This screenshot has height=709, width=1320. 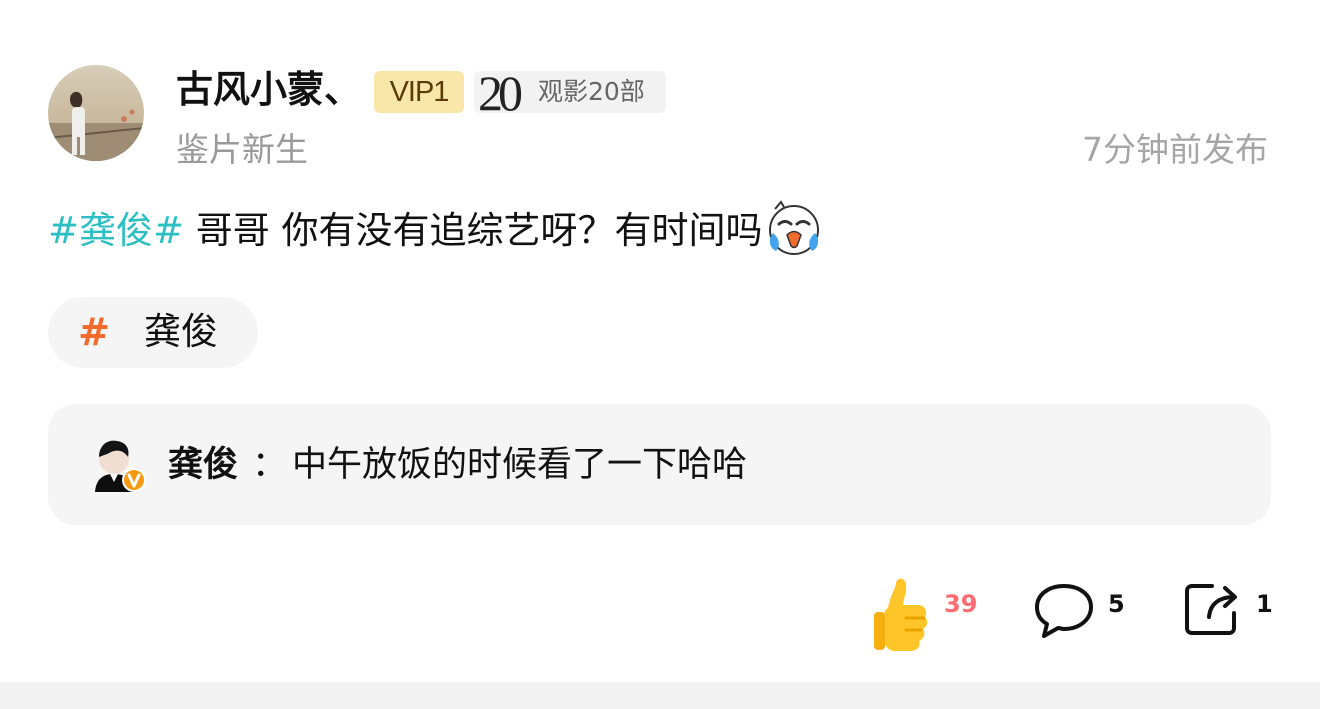 I want to click on share-button: 1, so click(x=1227, y=614).